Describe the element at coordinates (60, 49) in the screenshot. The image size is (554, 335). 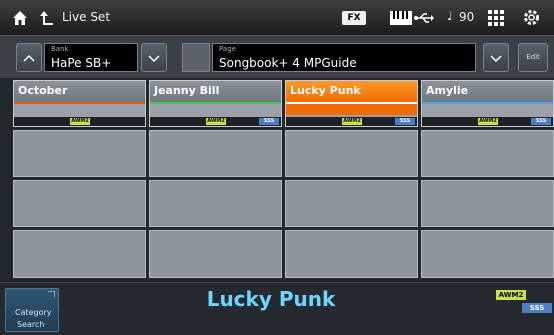
I see `bank-label: Bank` at that location.